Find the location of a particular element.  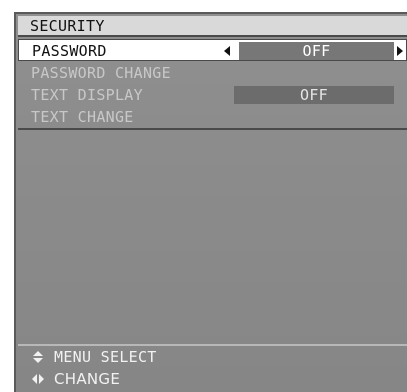

menu-item-text-display: TEXT DISPLAY OFF is located at coordinates (212, 95).